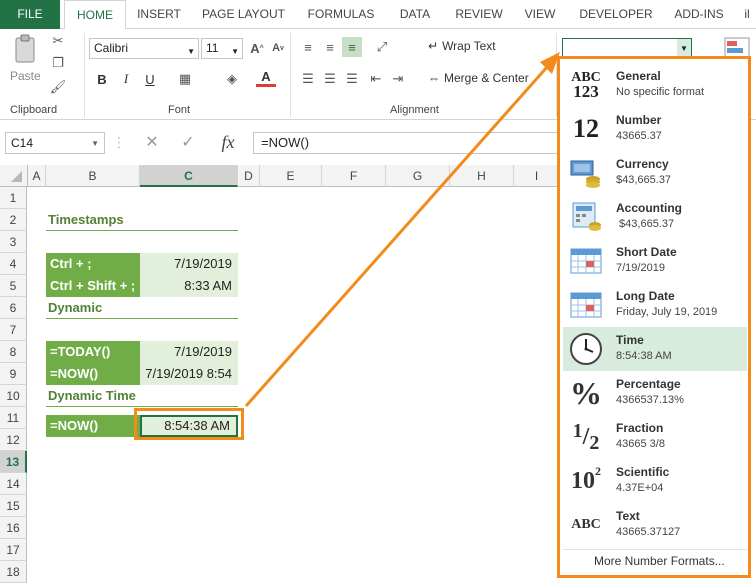 The height and width of the screenshot is (583, 756). Describe the element at coordinates (586, 217) in the screenshot. I see `accounting-icon` at that location.